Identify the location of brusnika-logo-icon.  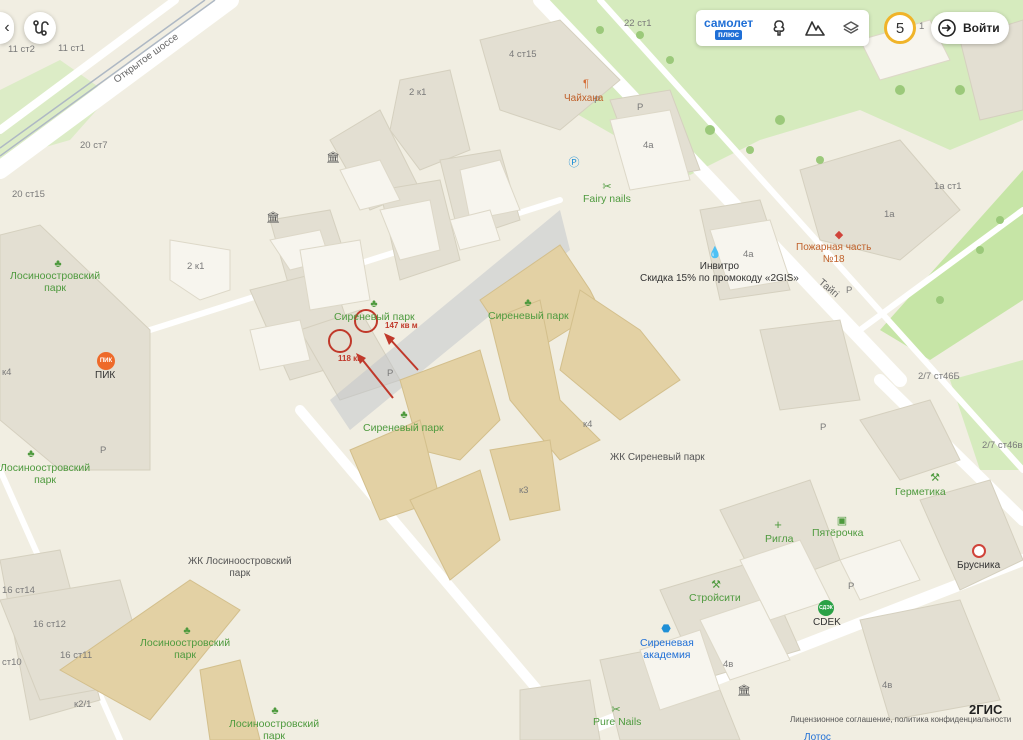
(979, 551).